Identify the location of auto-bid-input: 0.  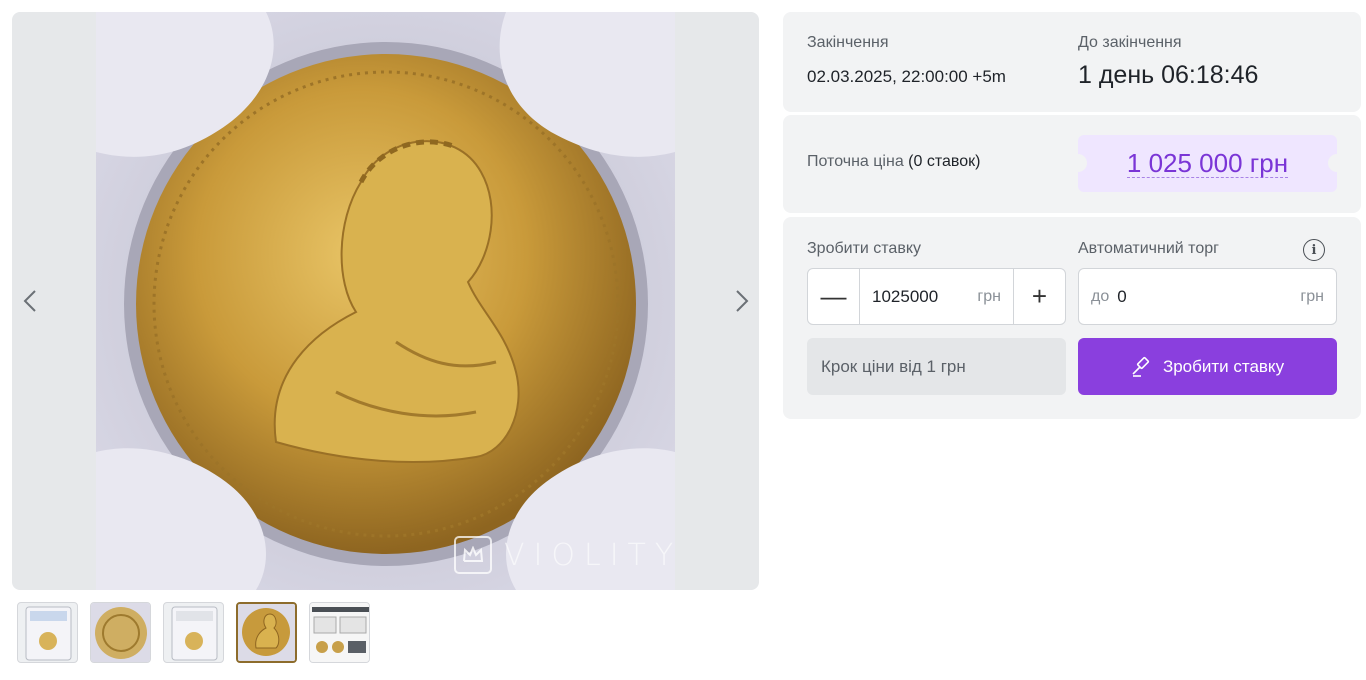
(1208, 297).